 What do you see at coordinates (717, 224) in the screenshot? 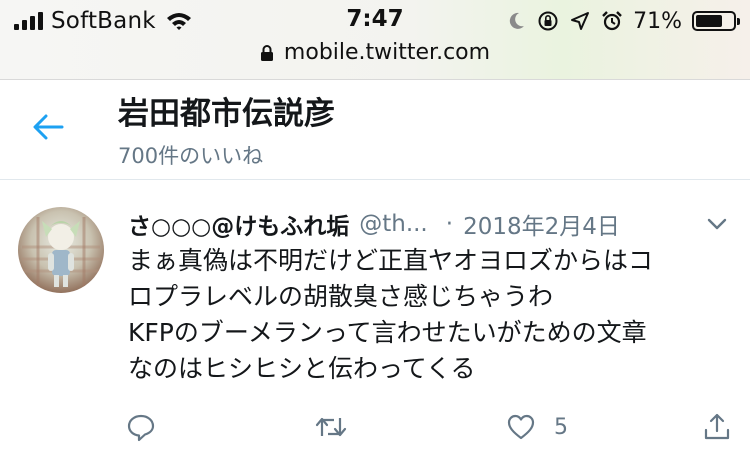
I see `chevron-down-icon` at bounding box center [717, 224].